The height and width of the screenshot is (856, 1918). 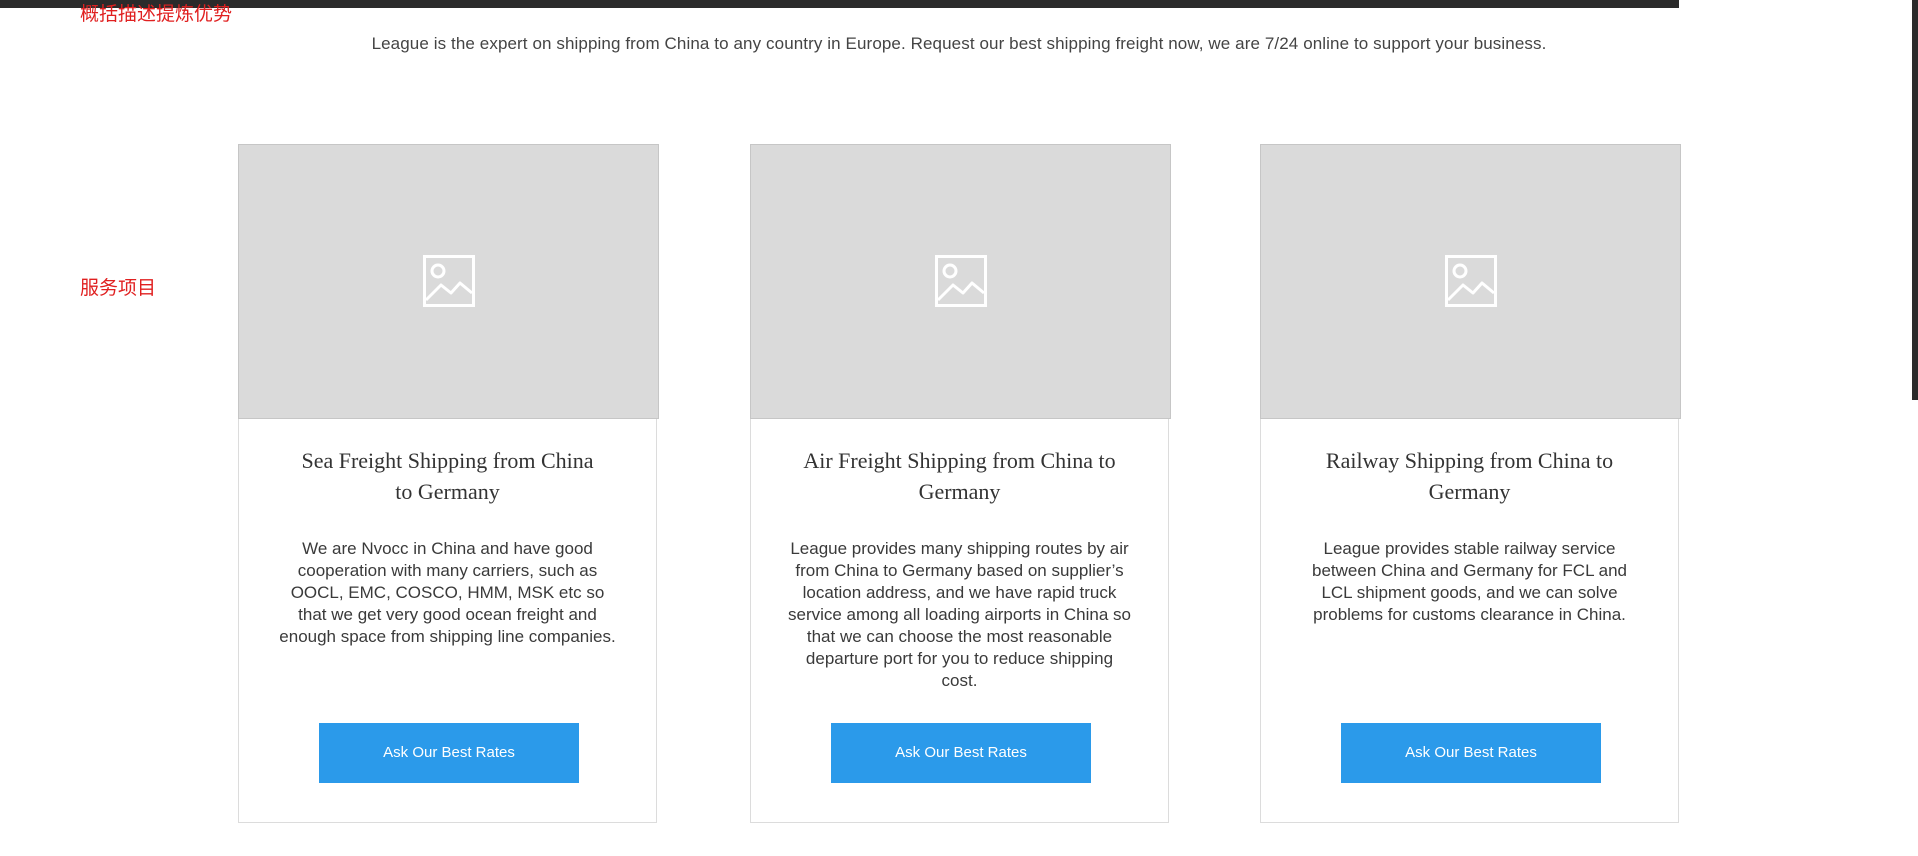 What do you see at coordinates (1471, 753) in the screenshot?
I see `ask-rates-button-railway: Ask Our Best Rates` at bounding box center [1471, 753].